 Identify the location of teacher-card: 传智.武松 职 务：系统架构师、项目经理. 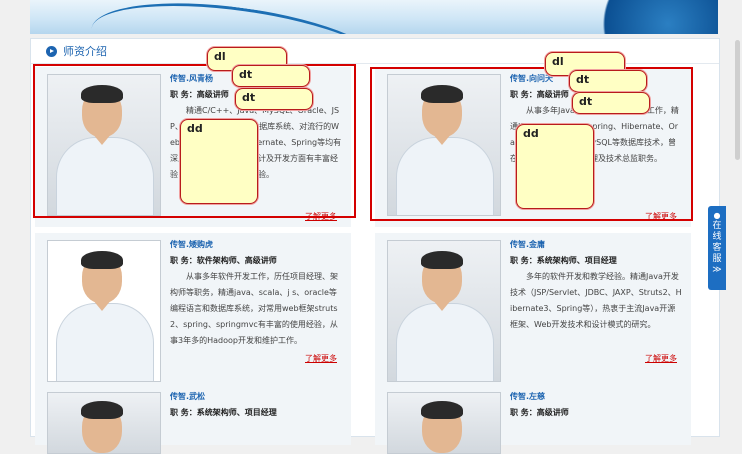
(193, 419).